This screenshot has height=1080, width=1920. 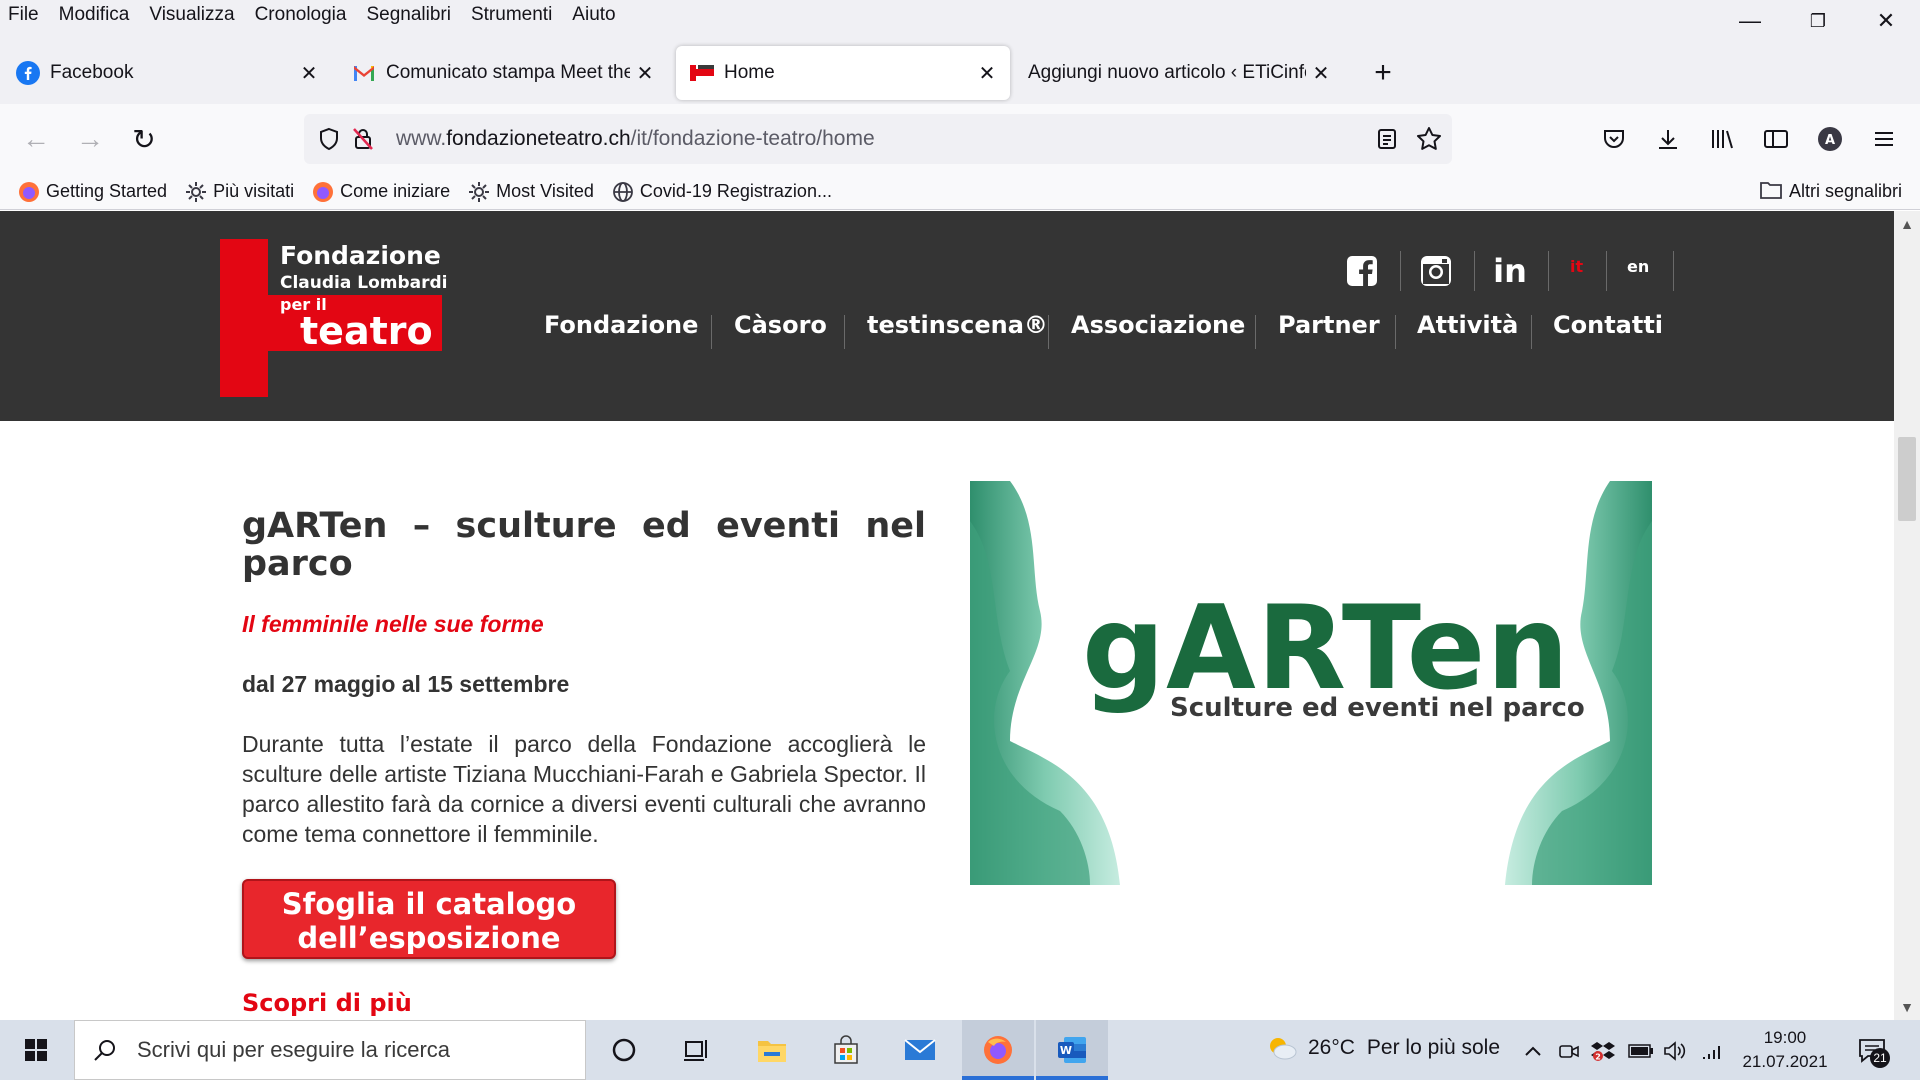 I want to click on nav-fondazione: Fondazione, so click(x=621, y=331).